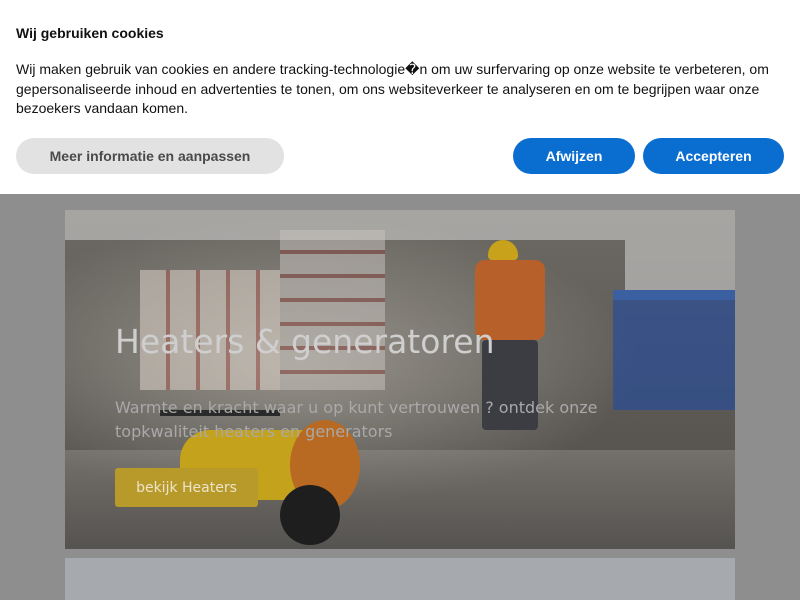  What do you see at coordinates (713, 156) in the screenshot?
I see `accept-button: Accepteren` at bounding box center [713, 156].